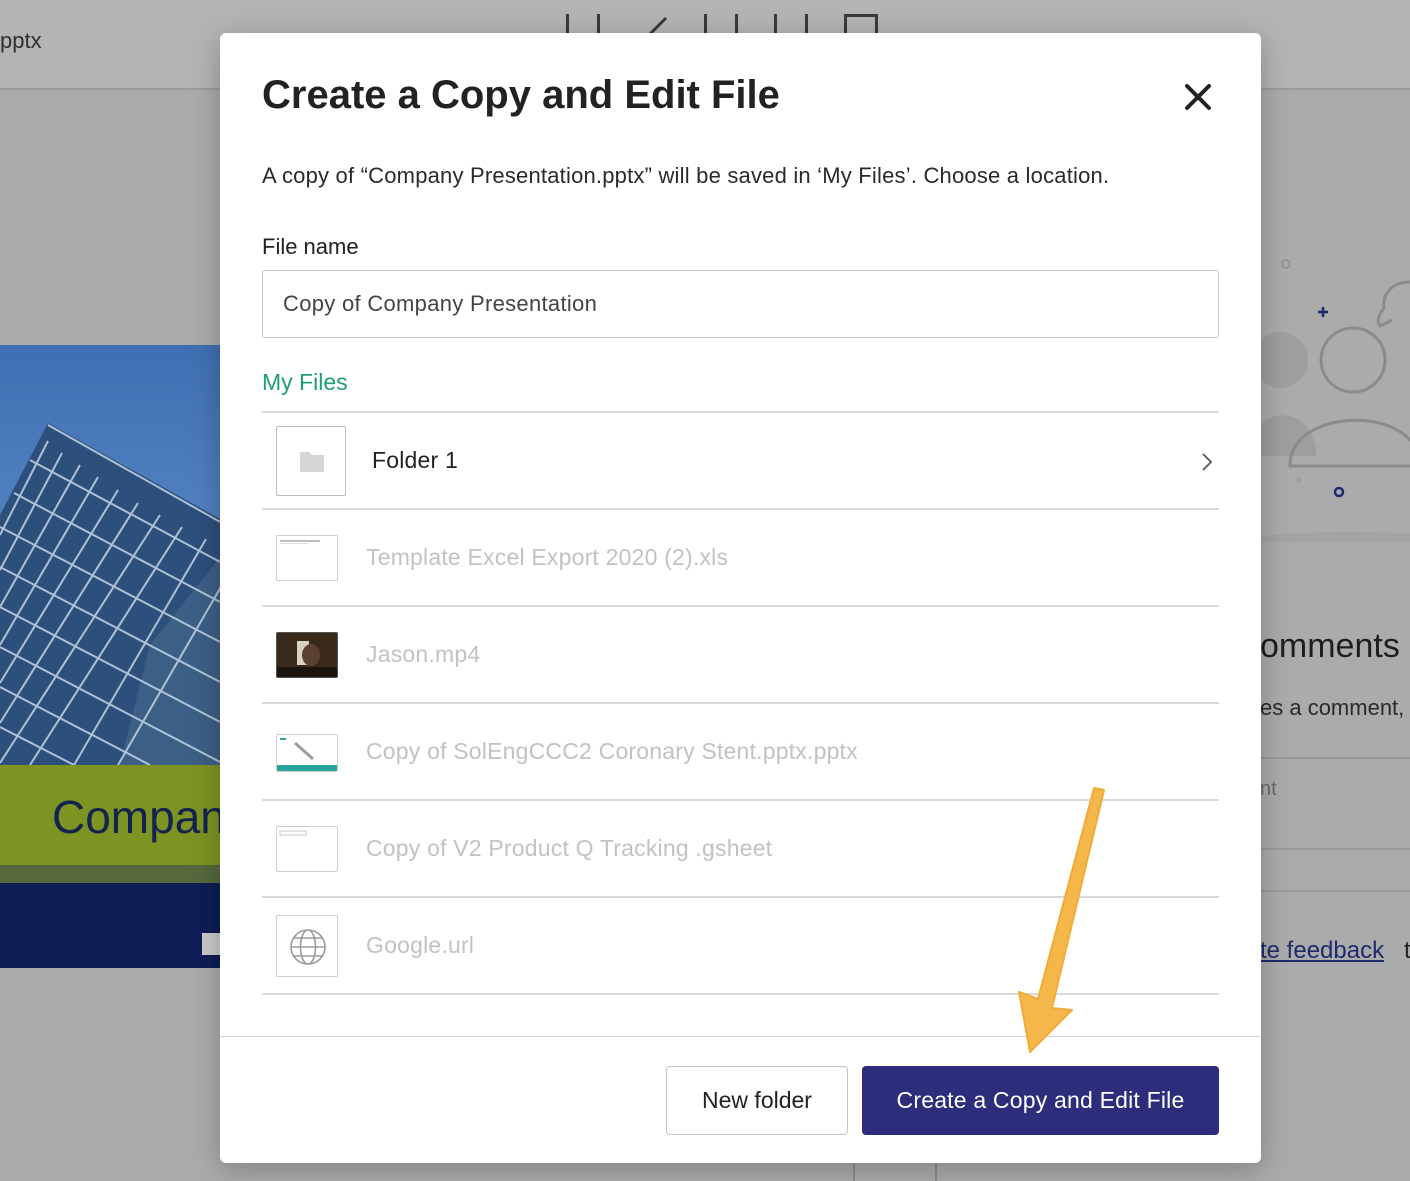 Image resolution: width=1410 pixels, height=1181 pixels. Describe the element at coordinates (740, 946) in the screenshot. I see `list-item-file: Google.url` at that location.